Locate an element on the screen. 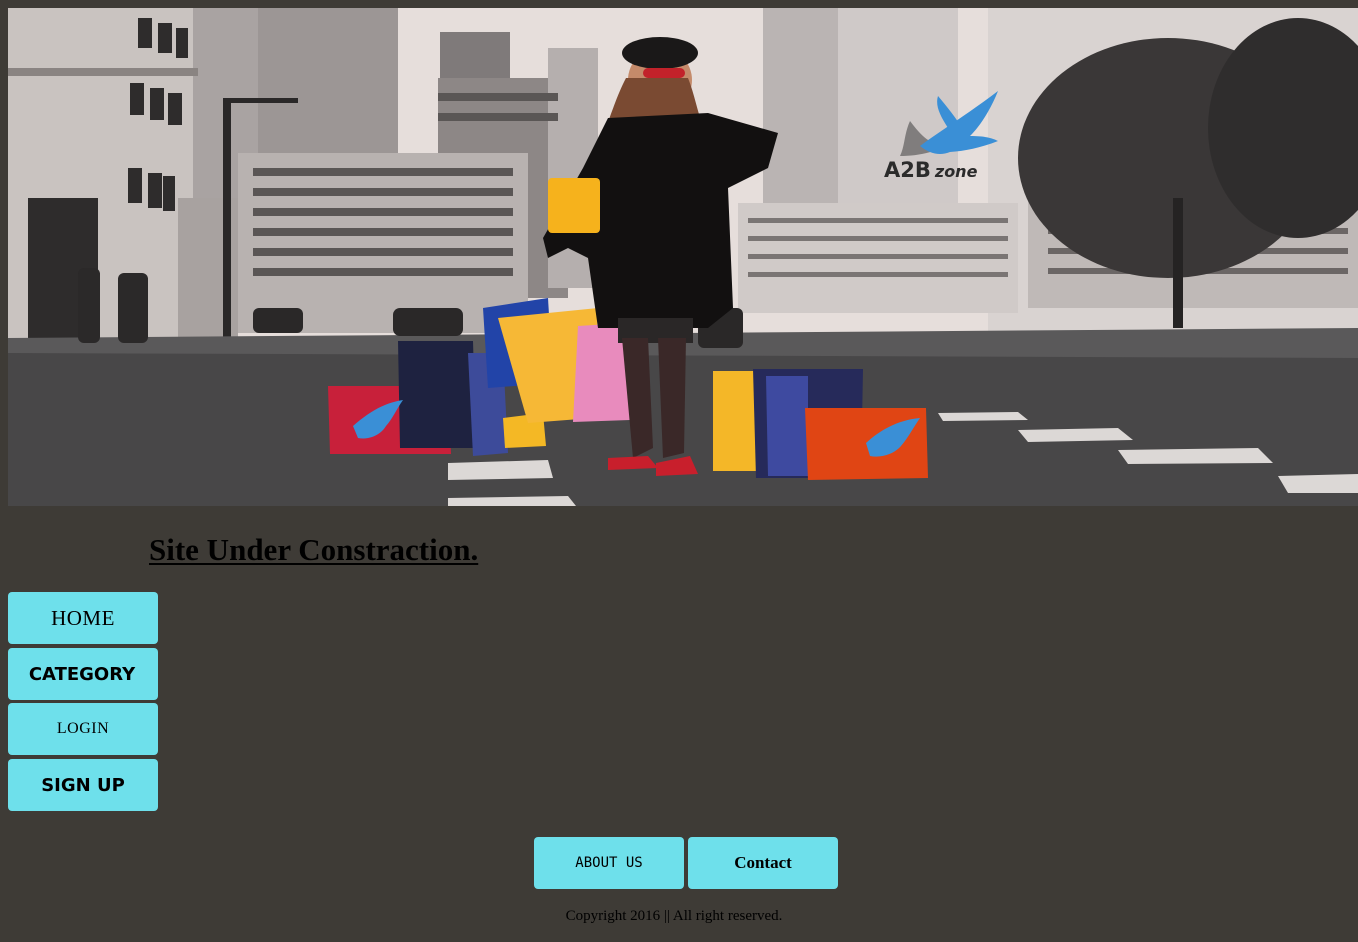 The image size is (1358, 942). nav-category-label: CATEGORY is located at coordinates (82, 674).